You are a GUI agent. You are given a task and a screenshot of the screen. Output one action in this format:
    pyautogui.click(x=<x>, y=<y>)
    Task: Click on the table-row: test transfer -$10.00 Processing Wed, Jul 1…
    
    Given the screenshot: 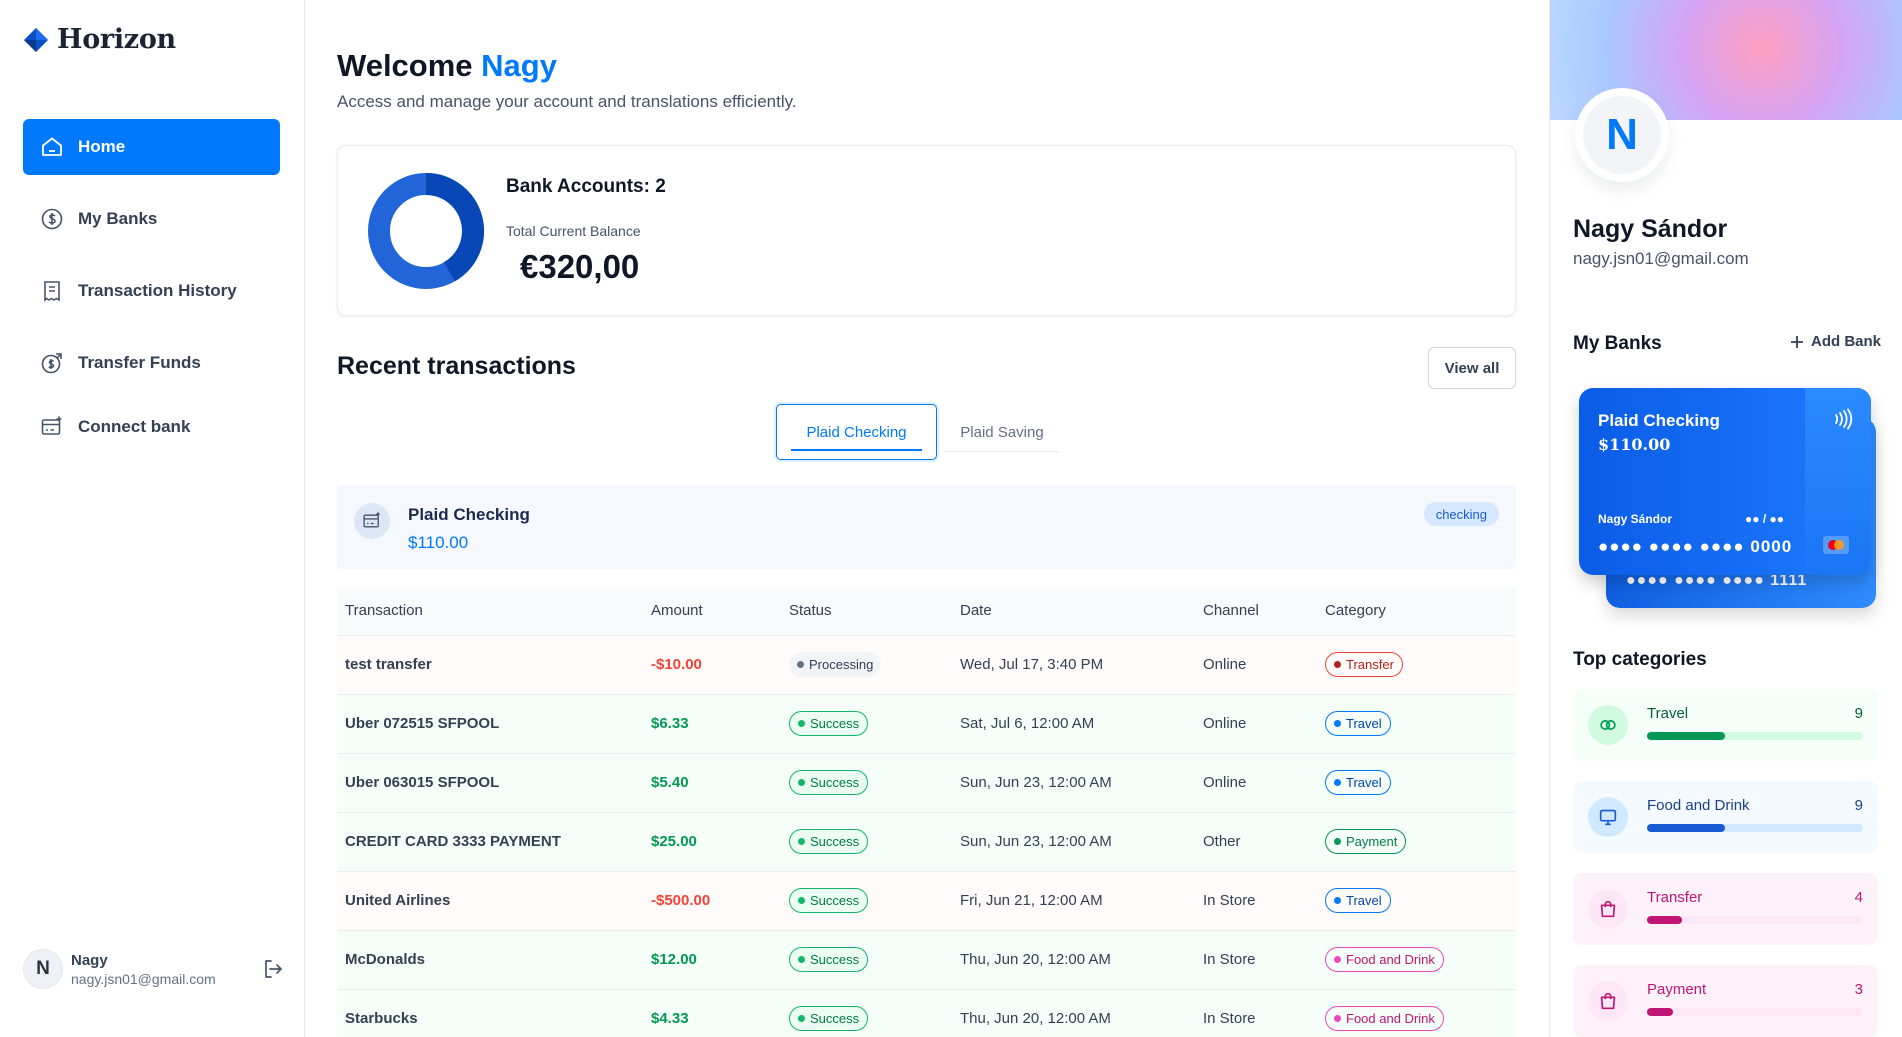 What is the action you would take?
    pyautogui.click(x=926, y=664)
    